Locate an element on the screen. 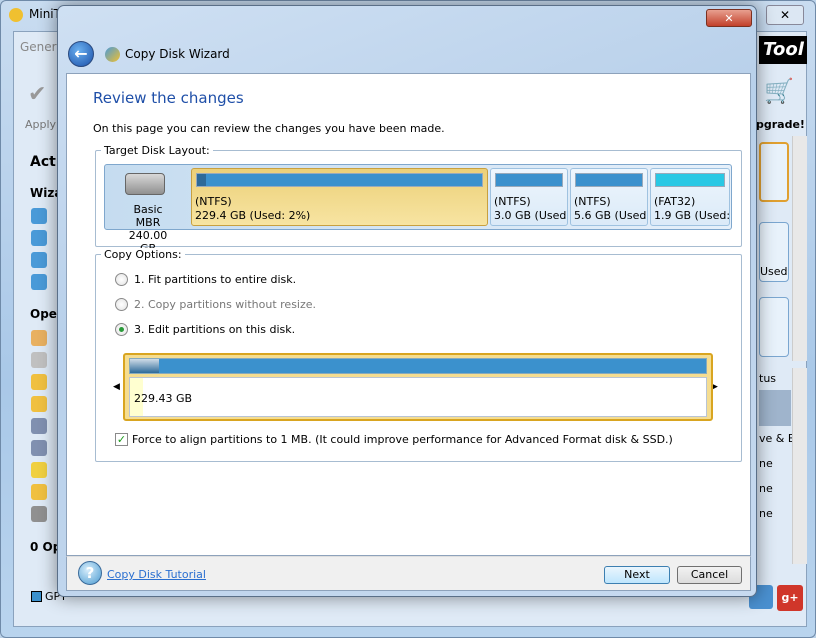 The height and width of the screenshot is (638, 816). copy-option-label: 1. Fit partitions to entire disk. is located at coordinates (215, 279).